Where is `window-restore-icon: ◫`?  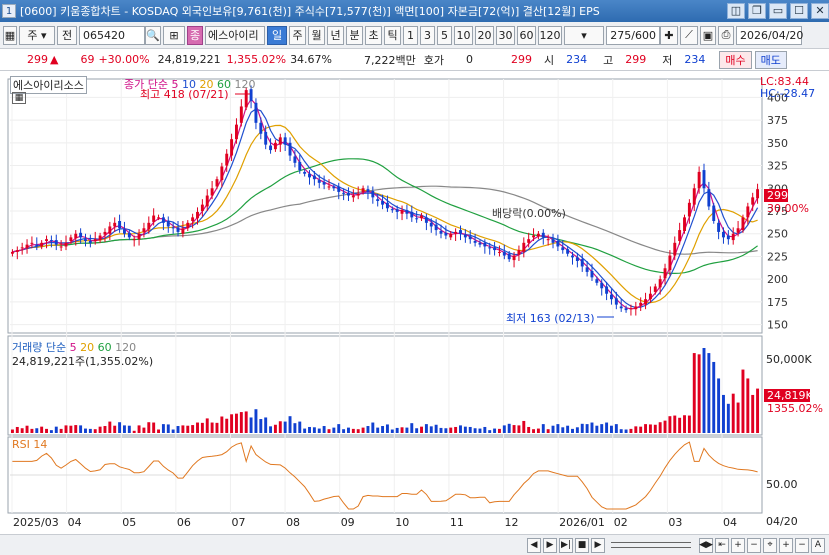 window-restore-icon: ◫ is located at coordinates (736, 11).